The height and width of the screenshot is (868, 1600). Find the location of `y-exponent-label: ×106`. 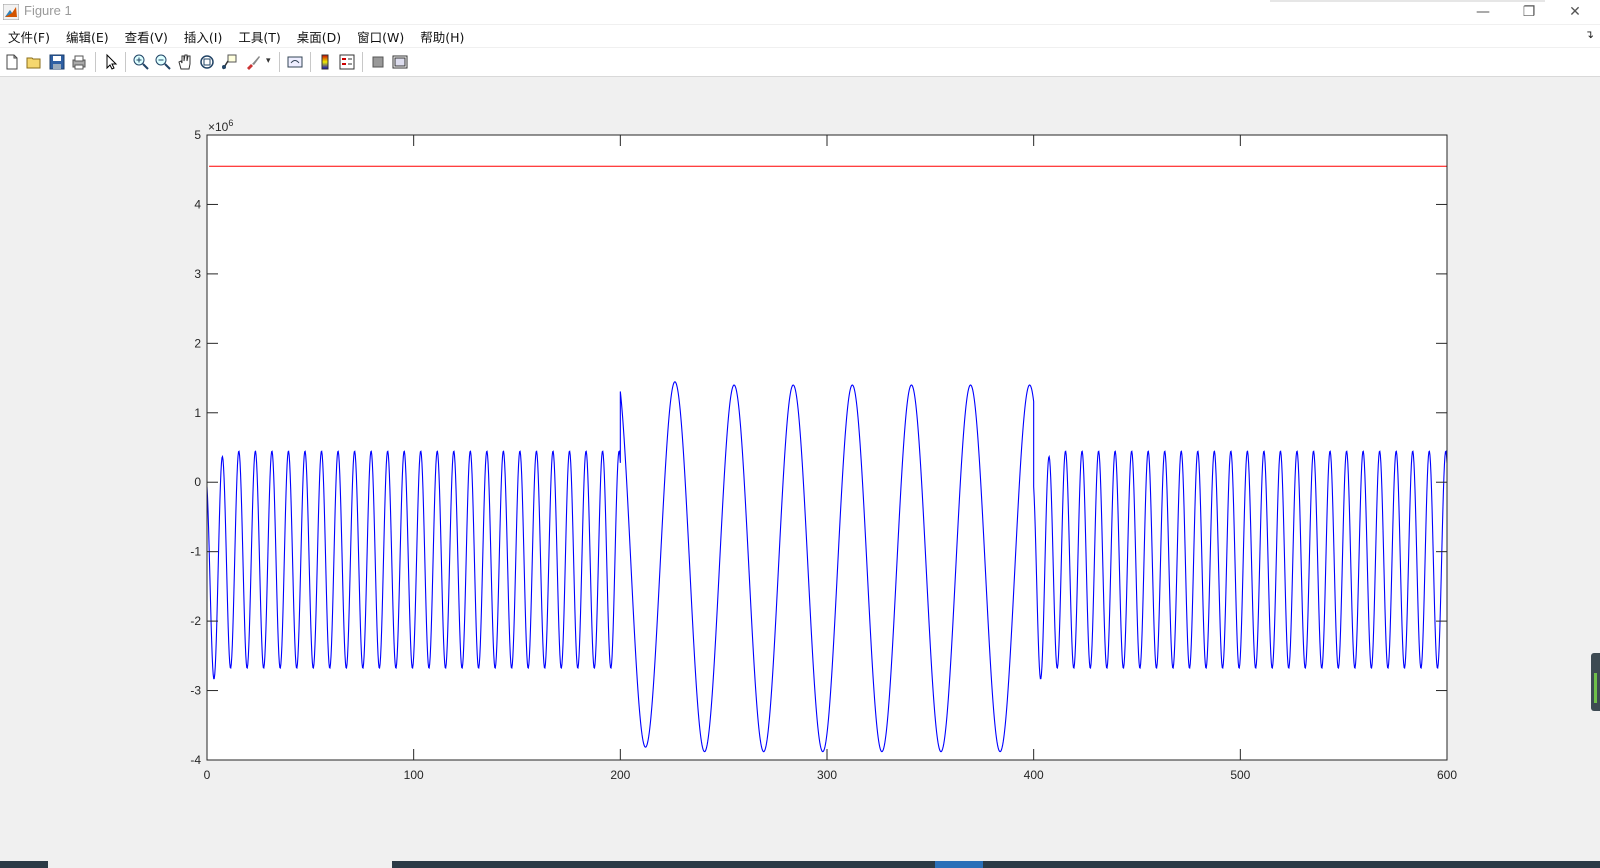

y-exponent-label: ×106 is located at coordinates (220, 126).